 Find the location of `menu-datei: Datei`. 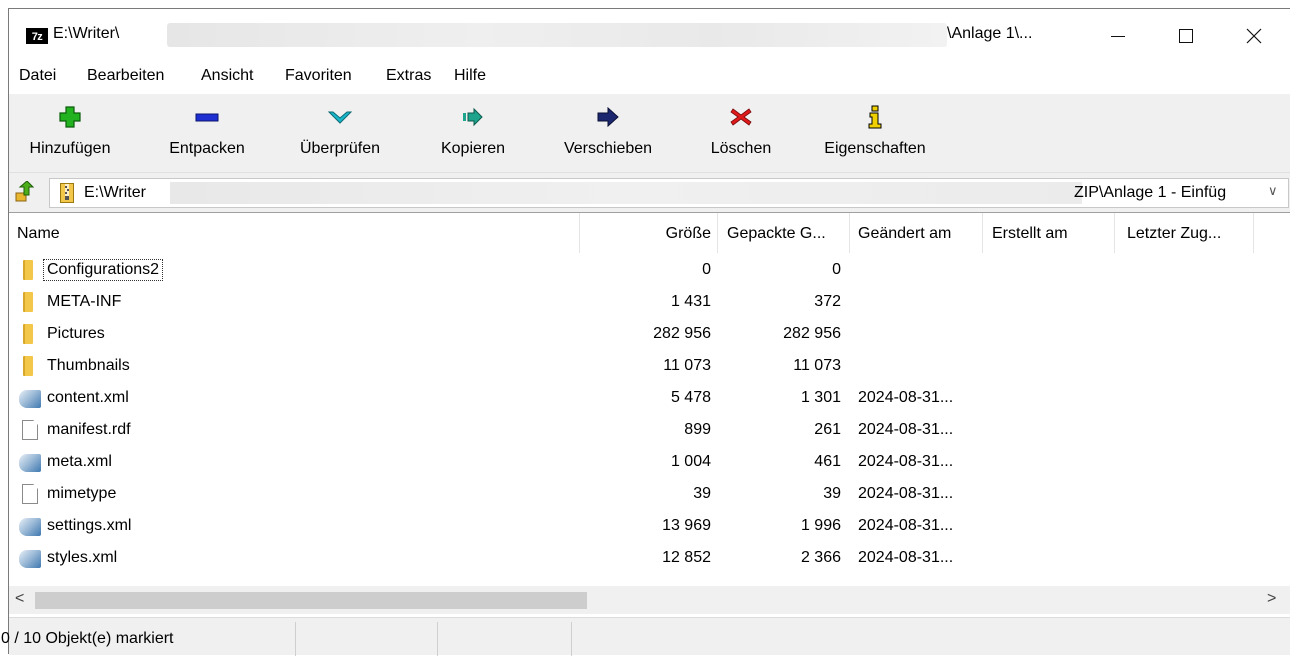

menu-datei: Datei is located at coordinates (37, 76).